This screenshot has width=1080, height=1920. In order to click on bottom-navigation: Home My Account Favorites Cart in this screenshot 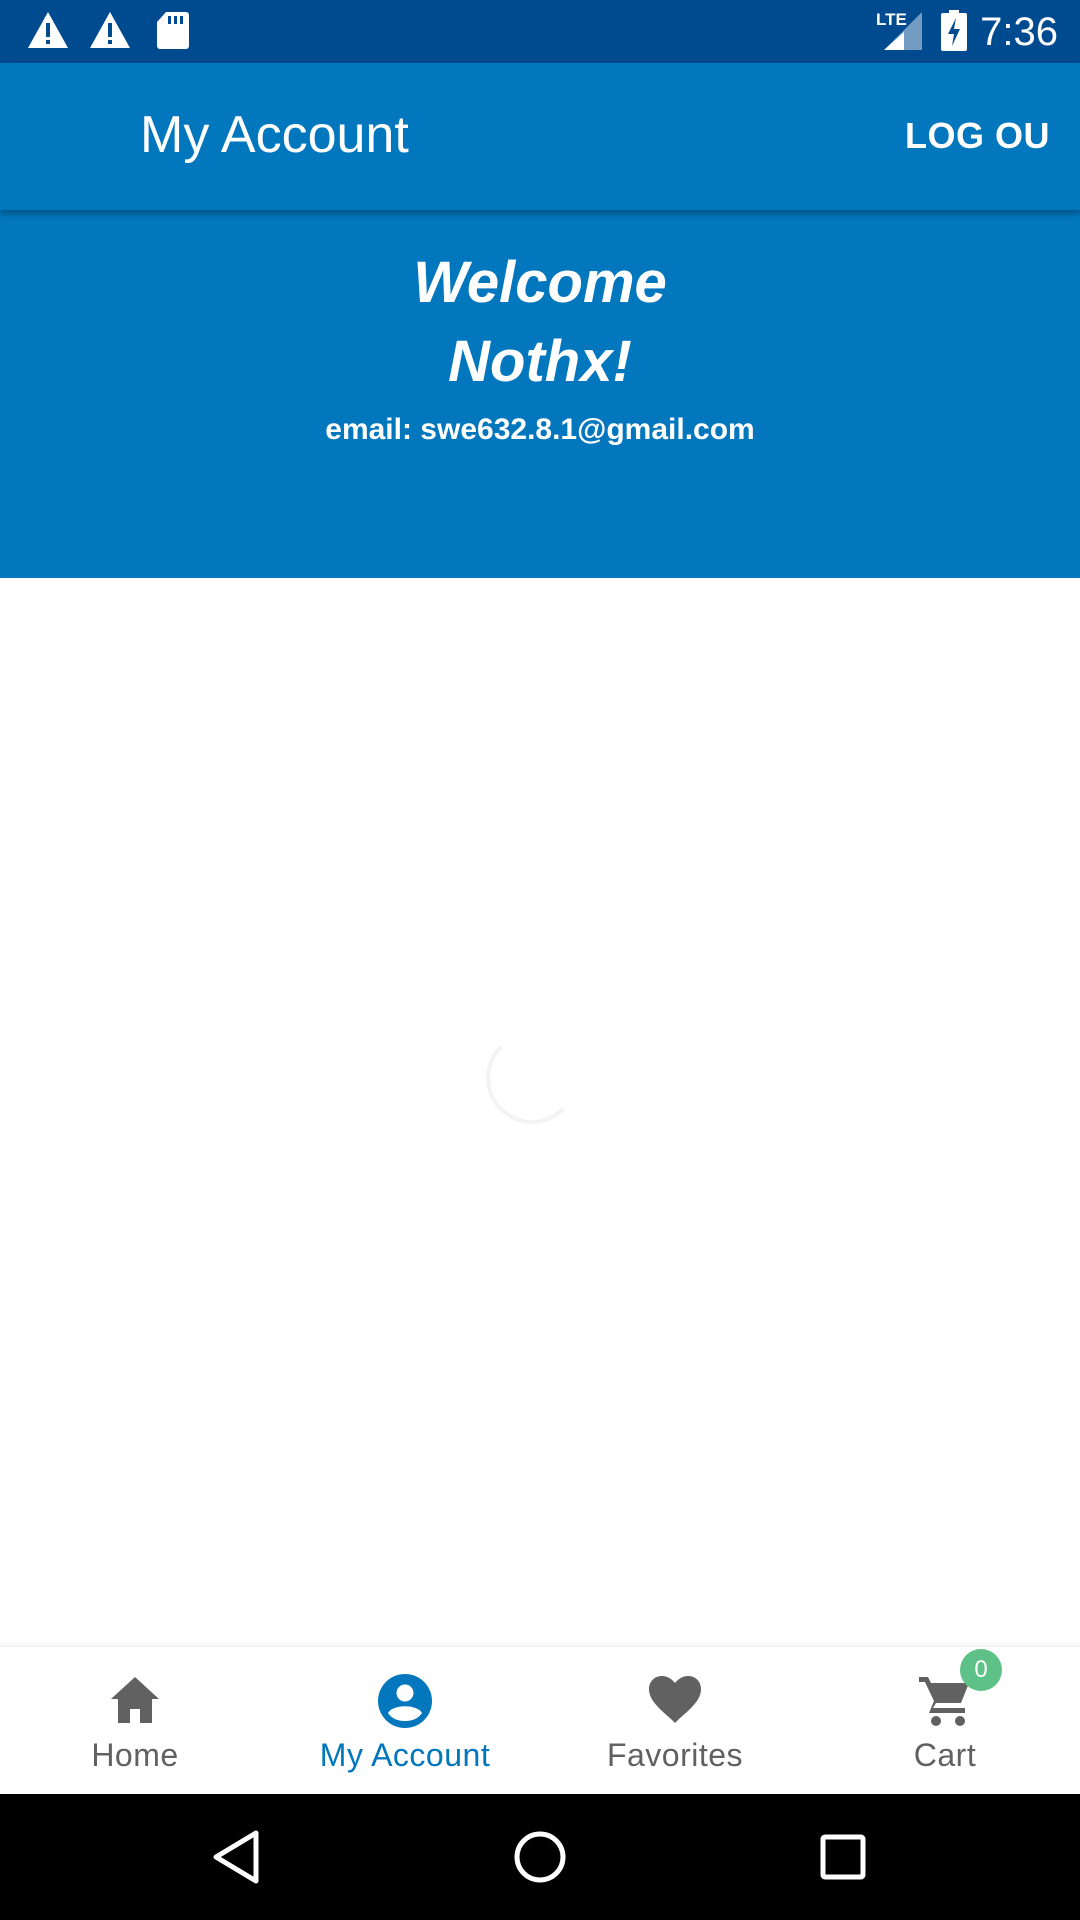, I will do `click(540, 1720)`.